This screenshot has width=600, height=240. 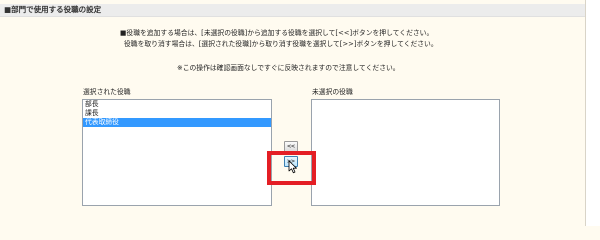 I want to click on selected-roles-listbox: 部長 課長 代表取締役, so click(x=177, y=152).